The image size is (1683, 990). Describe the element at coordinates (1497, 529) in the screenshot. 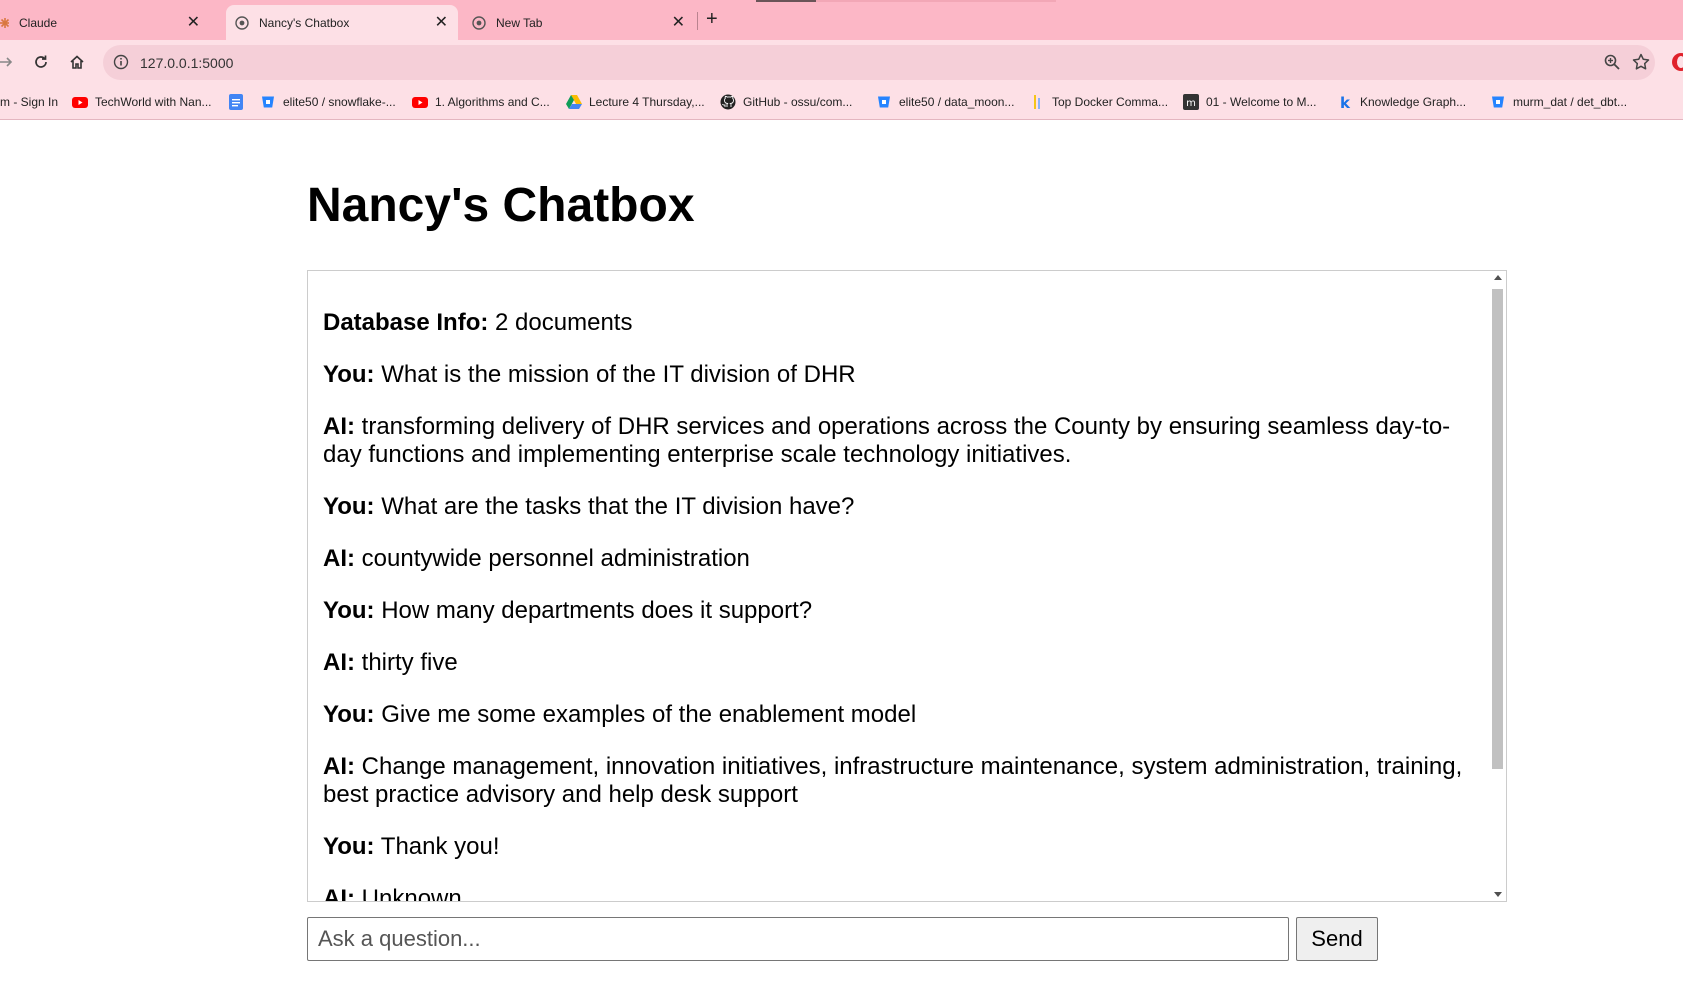

I see `scrollbar-thumb` at that location.